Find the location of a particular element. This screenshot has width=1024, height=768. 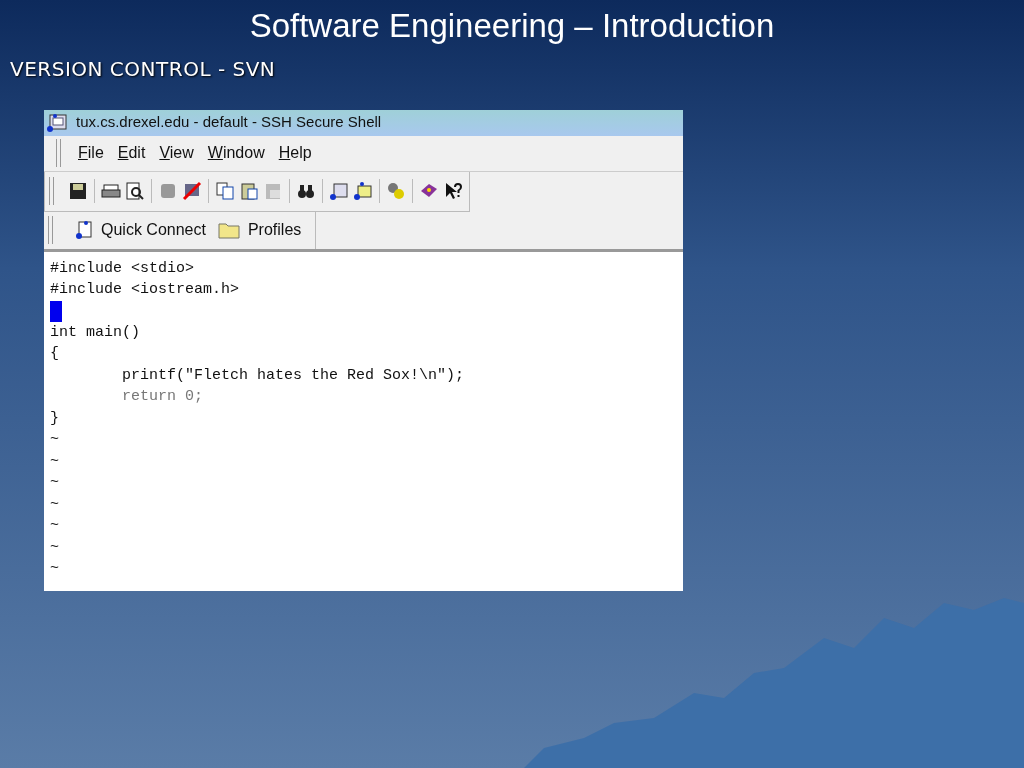

menu-item: File is located at coordinates (91, 153).